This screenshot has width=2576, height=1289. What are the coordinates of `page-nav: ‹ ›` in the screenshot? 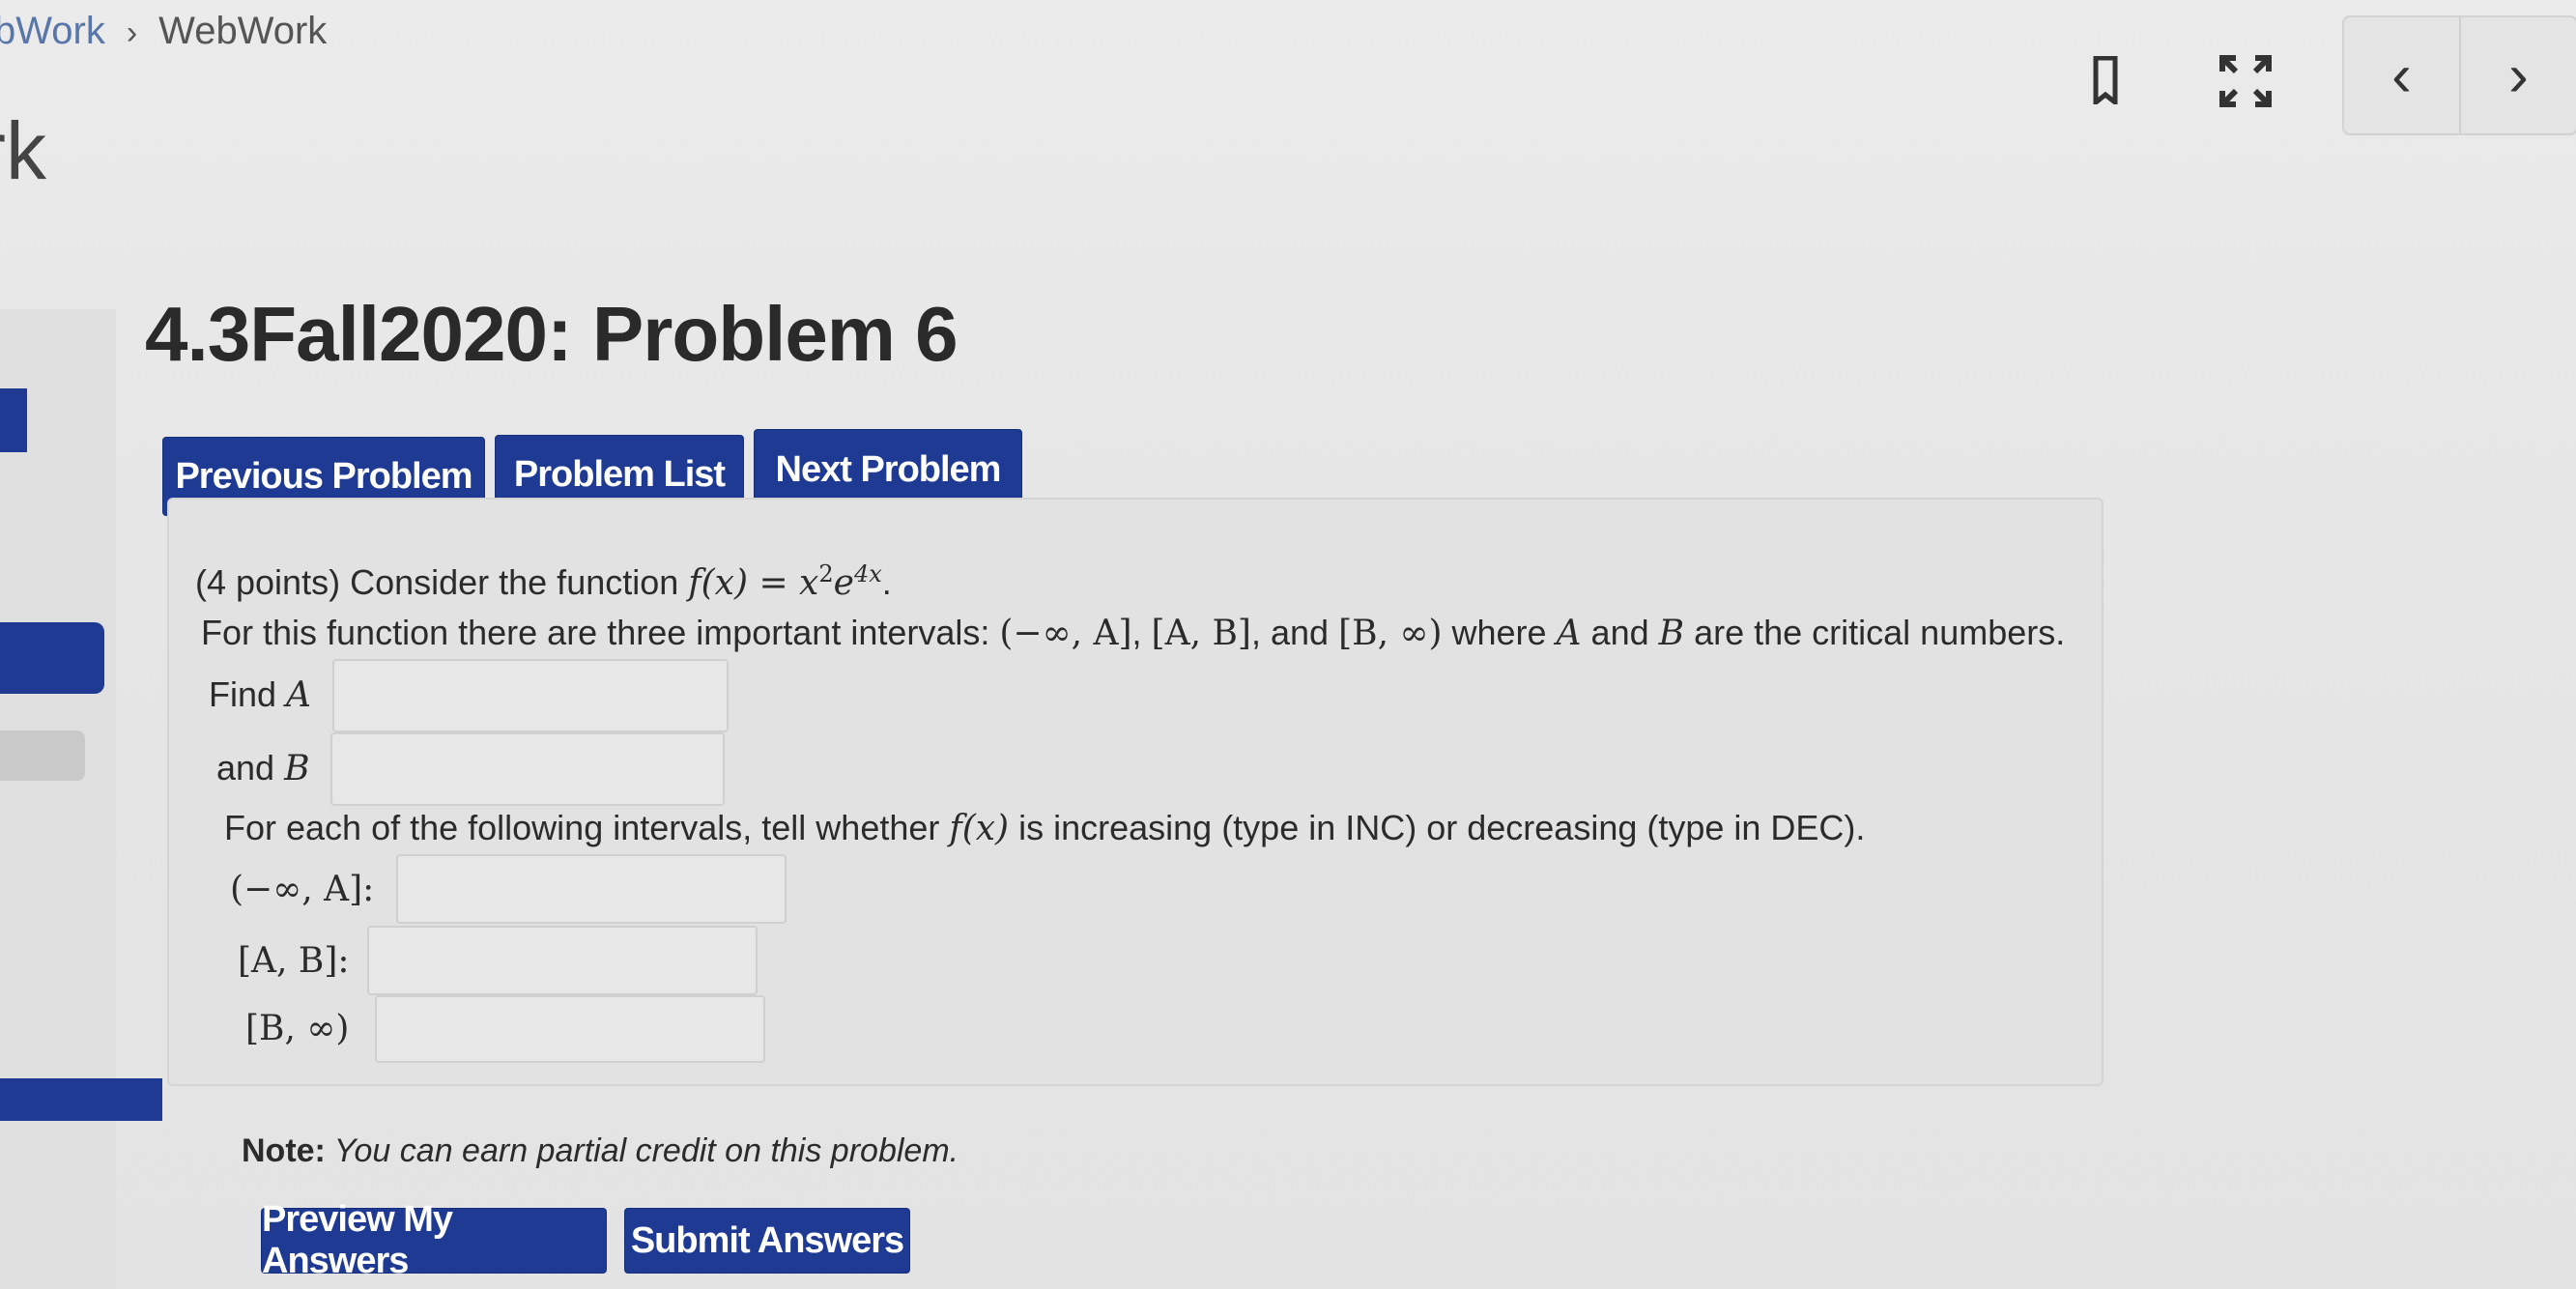 It's located at (2459, 75).